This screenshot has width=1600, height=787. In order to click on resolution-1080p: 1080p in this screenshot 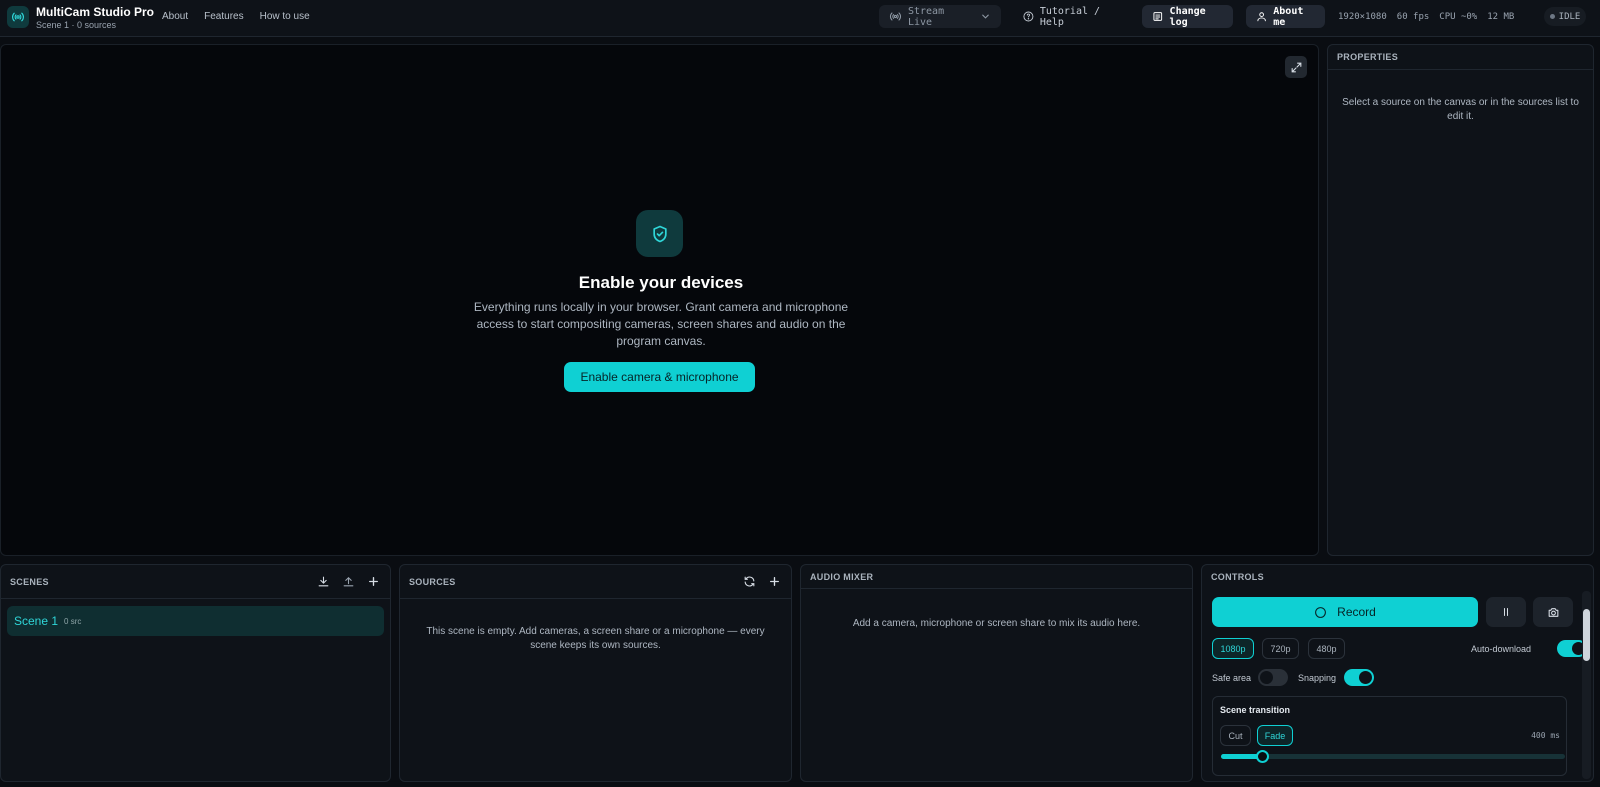, I will do `click(1233, 648)`.